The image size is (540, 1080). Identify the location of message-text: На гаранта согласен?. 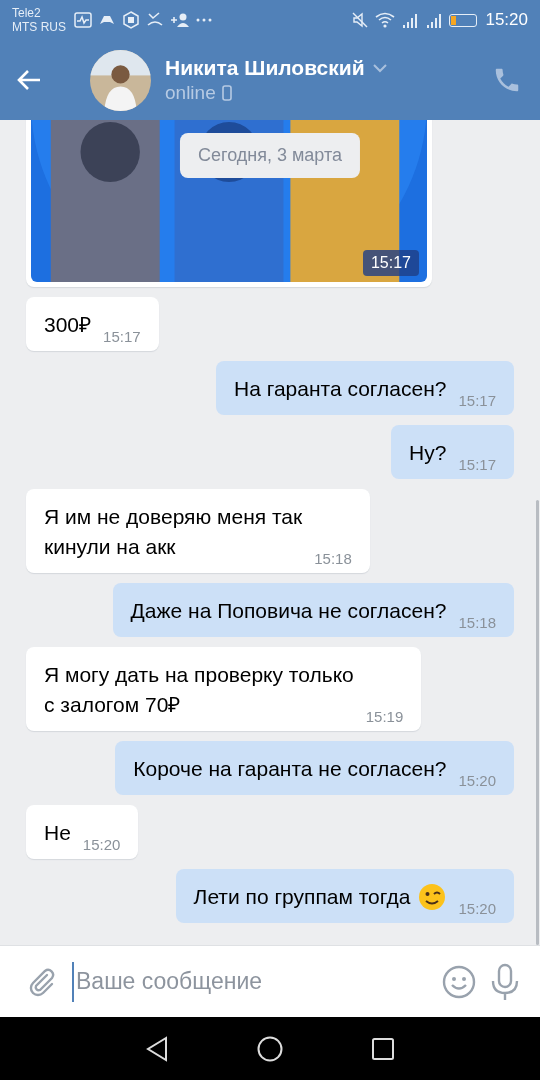
(340, 389).